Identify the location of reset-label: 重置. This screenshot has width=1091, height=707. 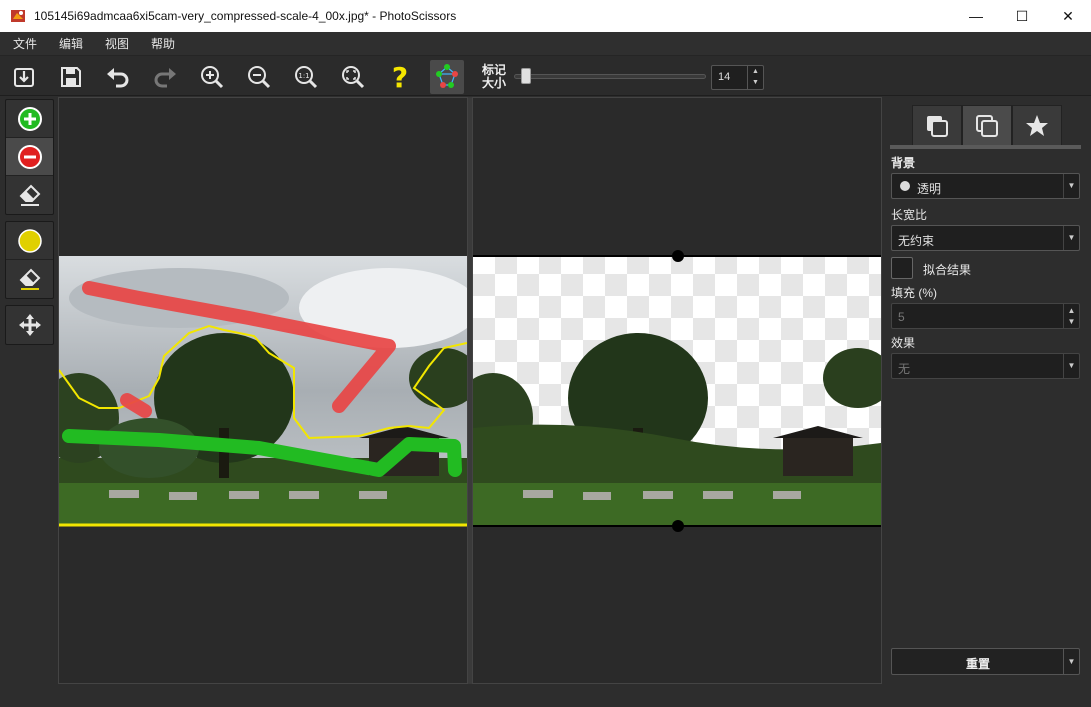
(977, 664).